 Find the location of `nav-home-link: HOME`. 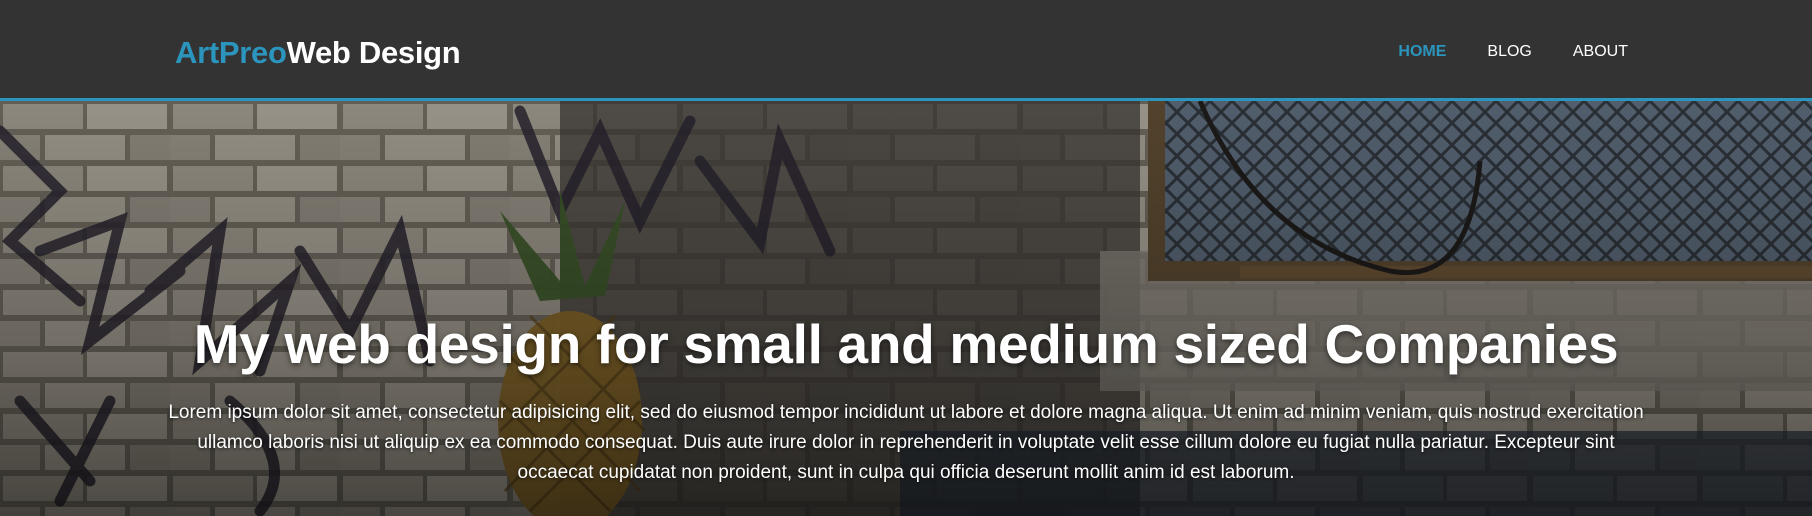

nav-home-link: HOME is located at coordinates (1422, 52).